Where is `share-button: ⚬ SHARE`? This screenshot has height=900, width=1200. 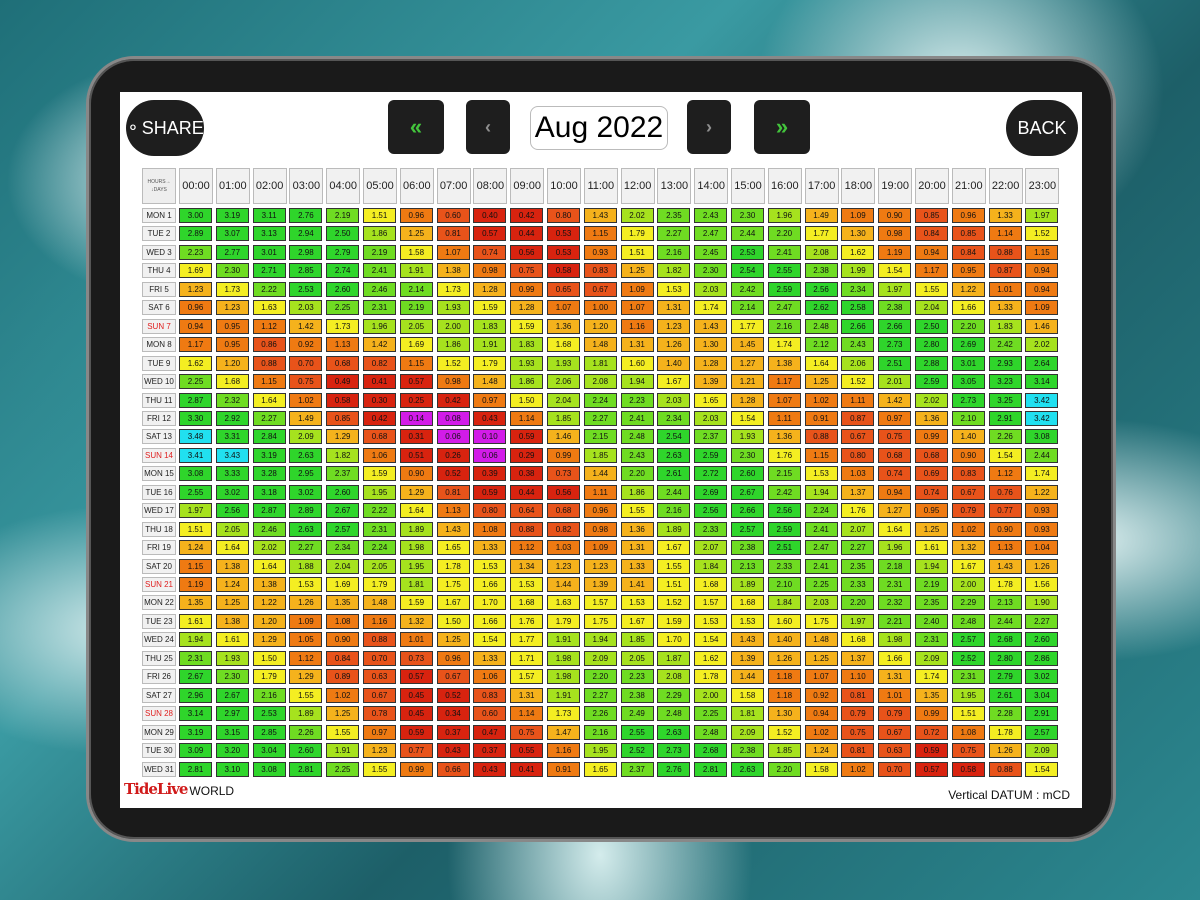 share-button: ⚬ SHARE is located at coordinates (165, 128).